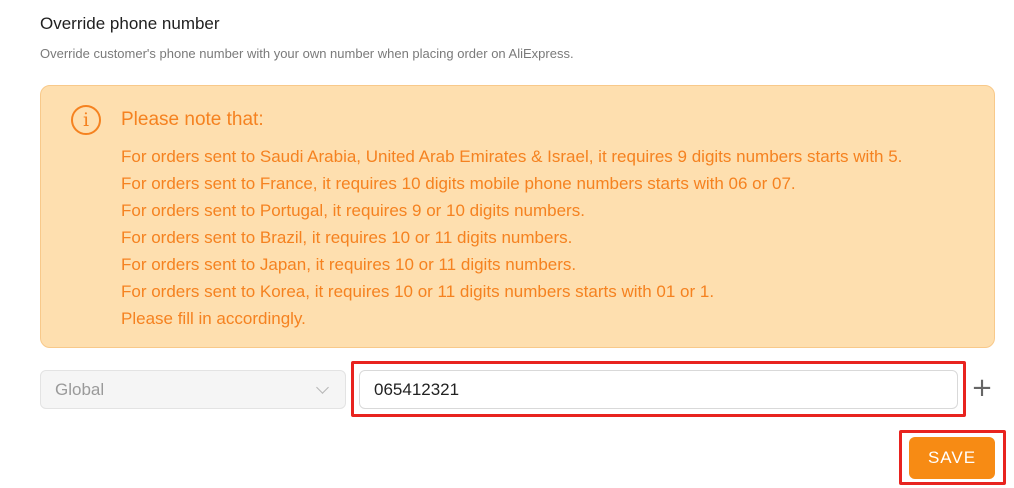  Describe the element at coordinates (80, 389) in the screenshot. I see `country-select-value: Global` at that location.